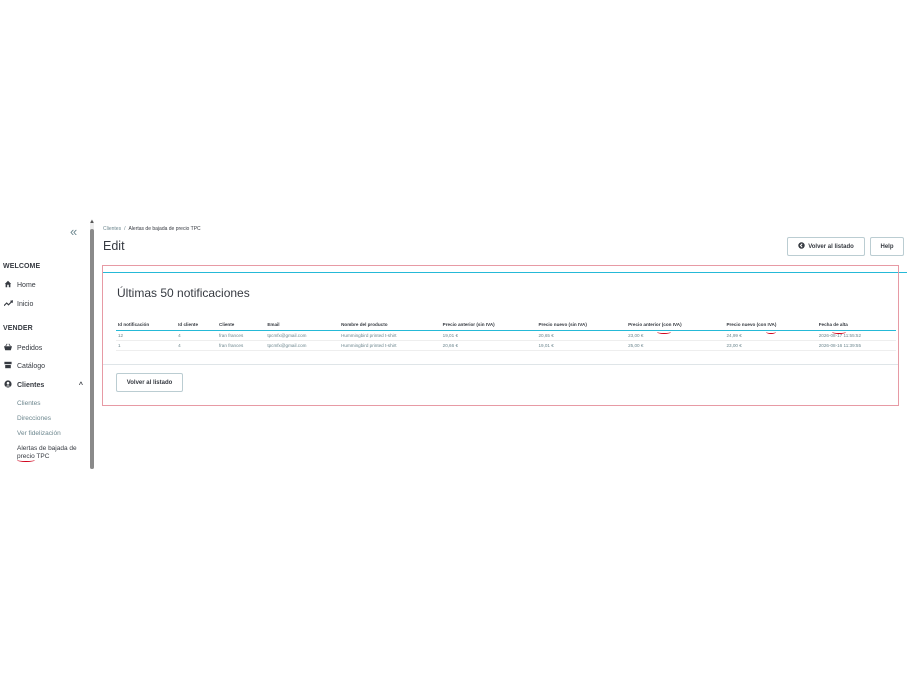 The width and height of the screenshot is (907, 693). What do you see at coordinates (18, 328) in the screenshot?
I see `section-title-vender: VENDER` at bounding box center [18, 328].